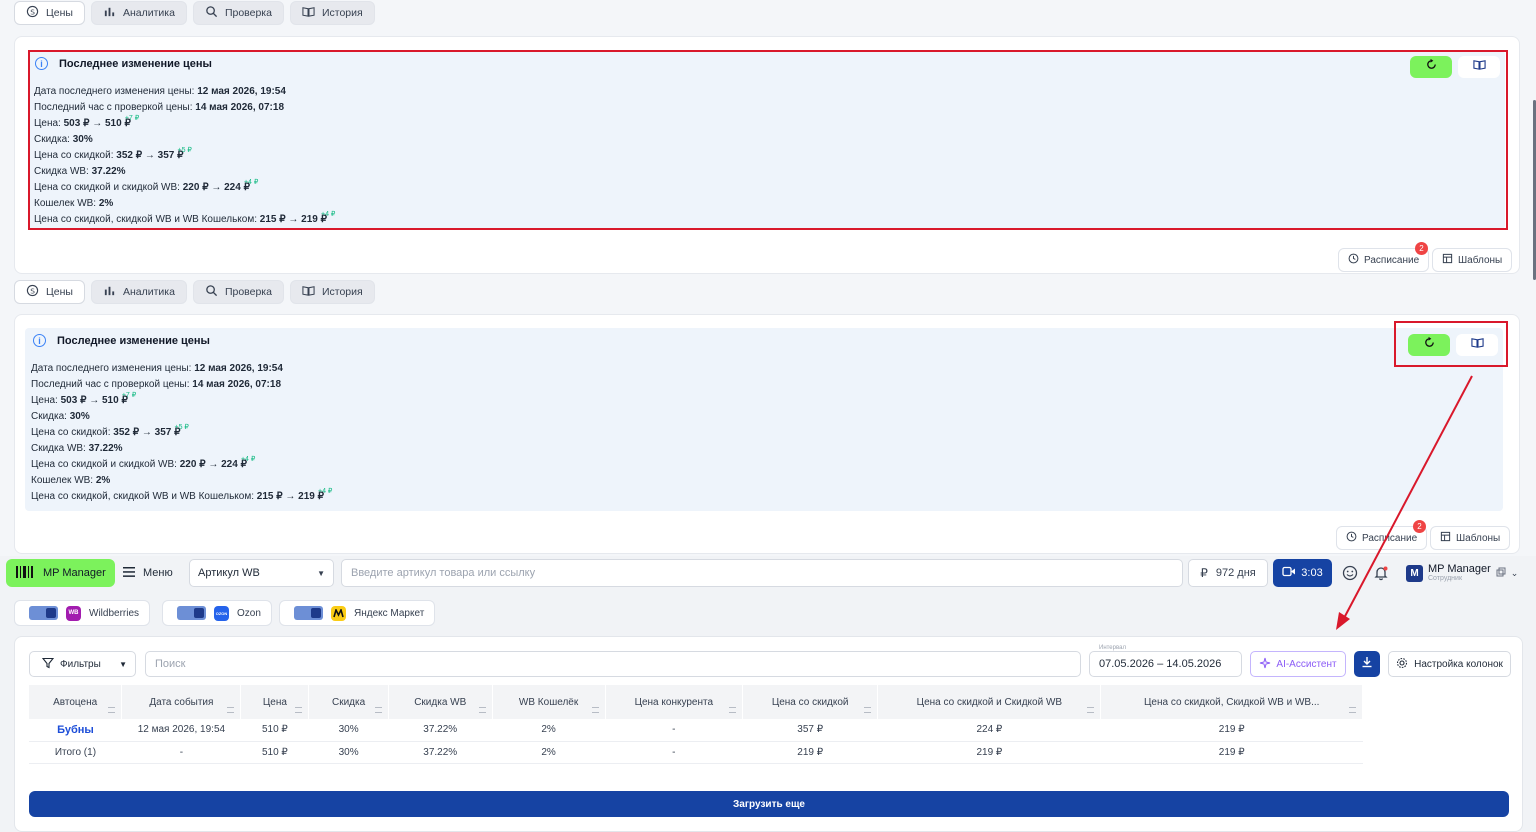  What do you see at coordinates (989, 702) in the screenshot?
I see `column-header: Цена со скидкой и Скидкой WB` at bounding box center [989, 702].